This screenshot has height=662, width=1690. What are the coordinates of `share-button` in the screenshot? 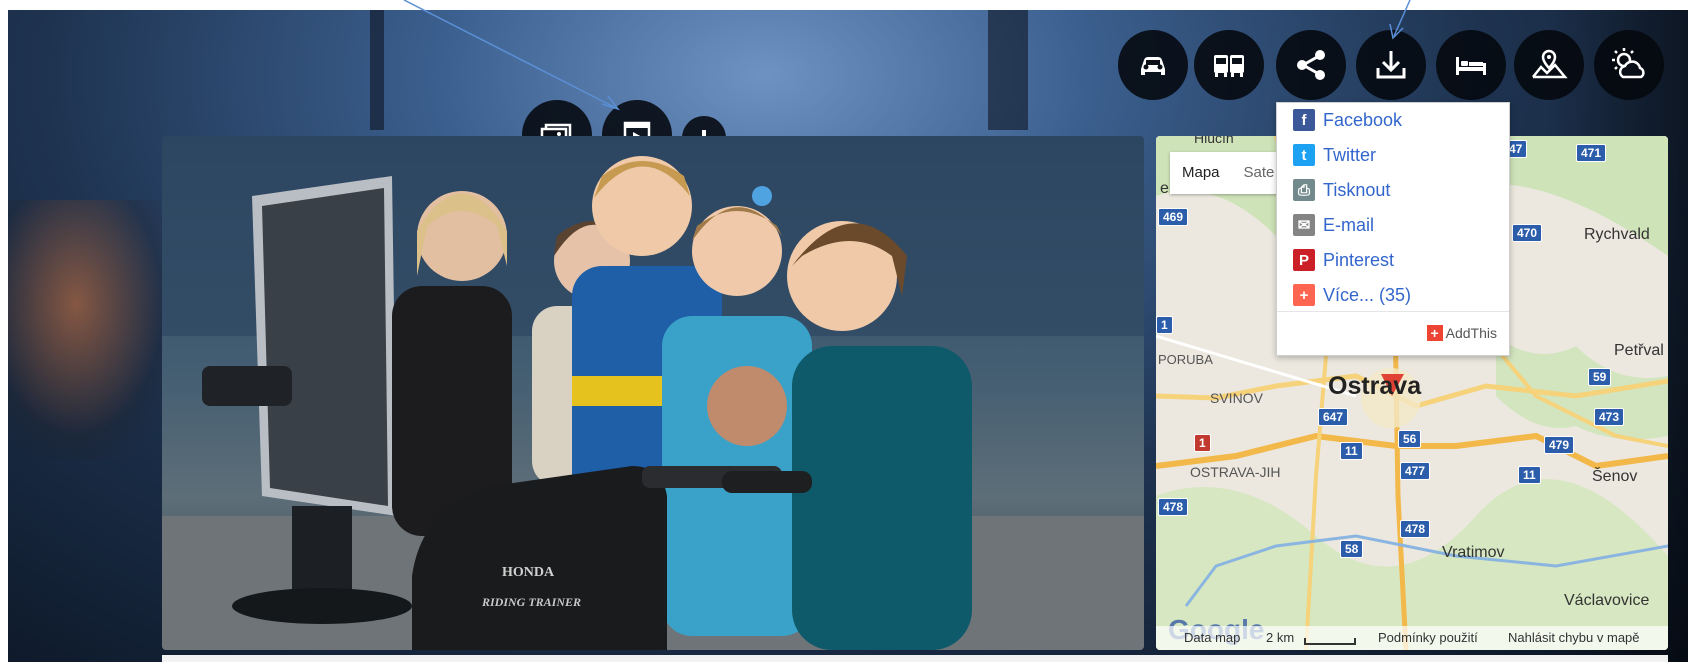 It's located at (1311, 65).